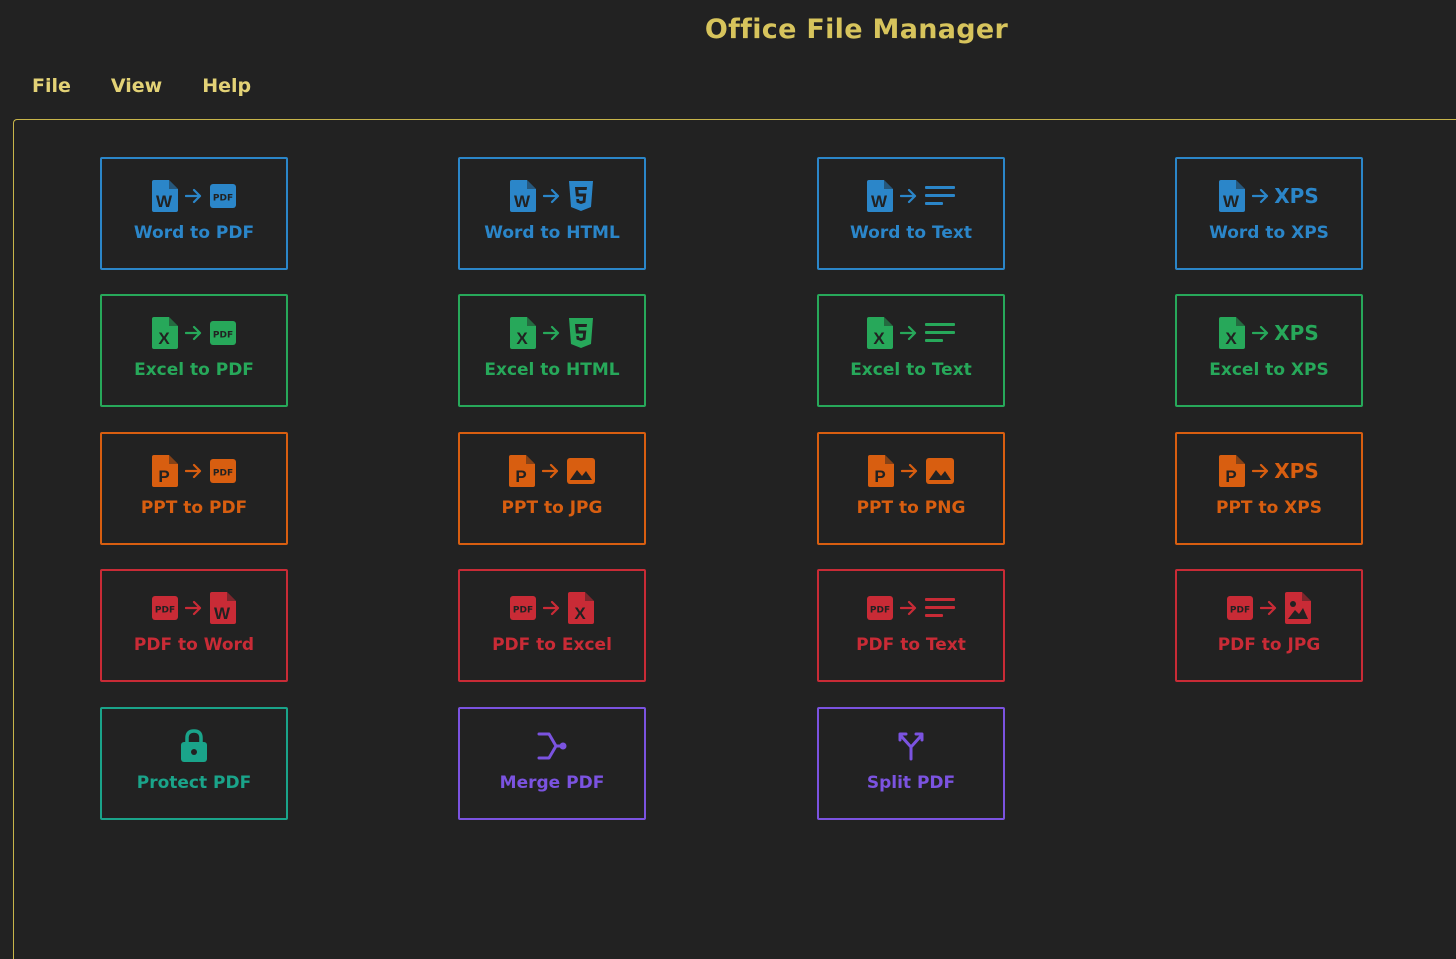 The height and width of the screenshot is (959, 1456). What do you see at coordinates (194, 370) in the screenshot?
I see `tile-label: Excel to PDF` at bounding box center [194, 370].